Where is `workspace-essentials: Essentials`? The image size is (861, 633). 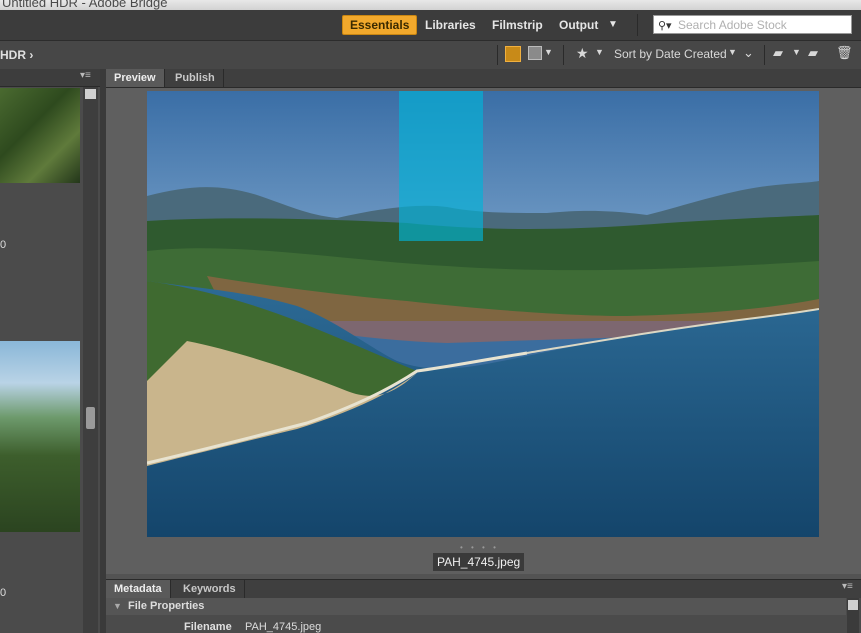
workspace-essentials: Essentials is located at coordinates (380, 25).